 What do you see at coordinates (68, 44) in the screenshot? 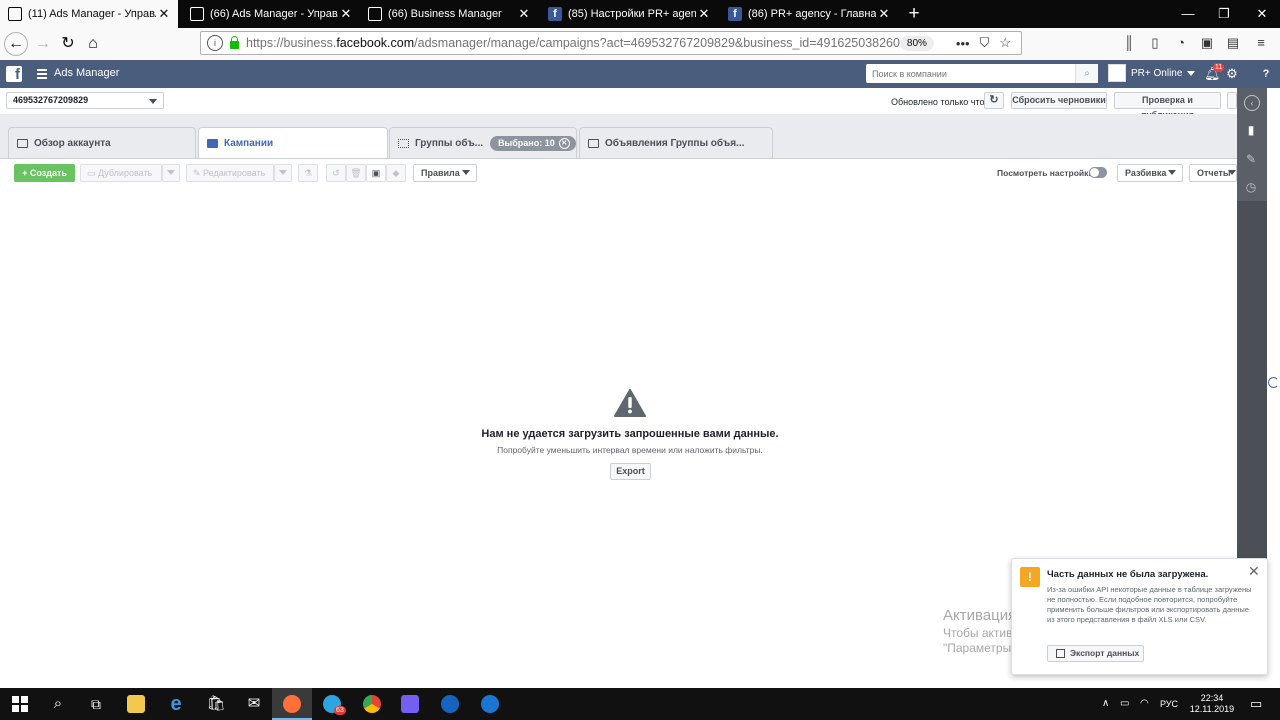
I see `reload-icon: ↻` at bounding box center [68, 44].